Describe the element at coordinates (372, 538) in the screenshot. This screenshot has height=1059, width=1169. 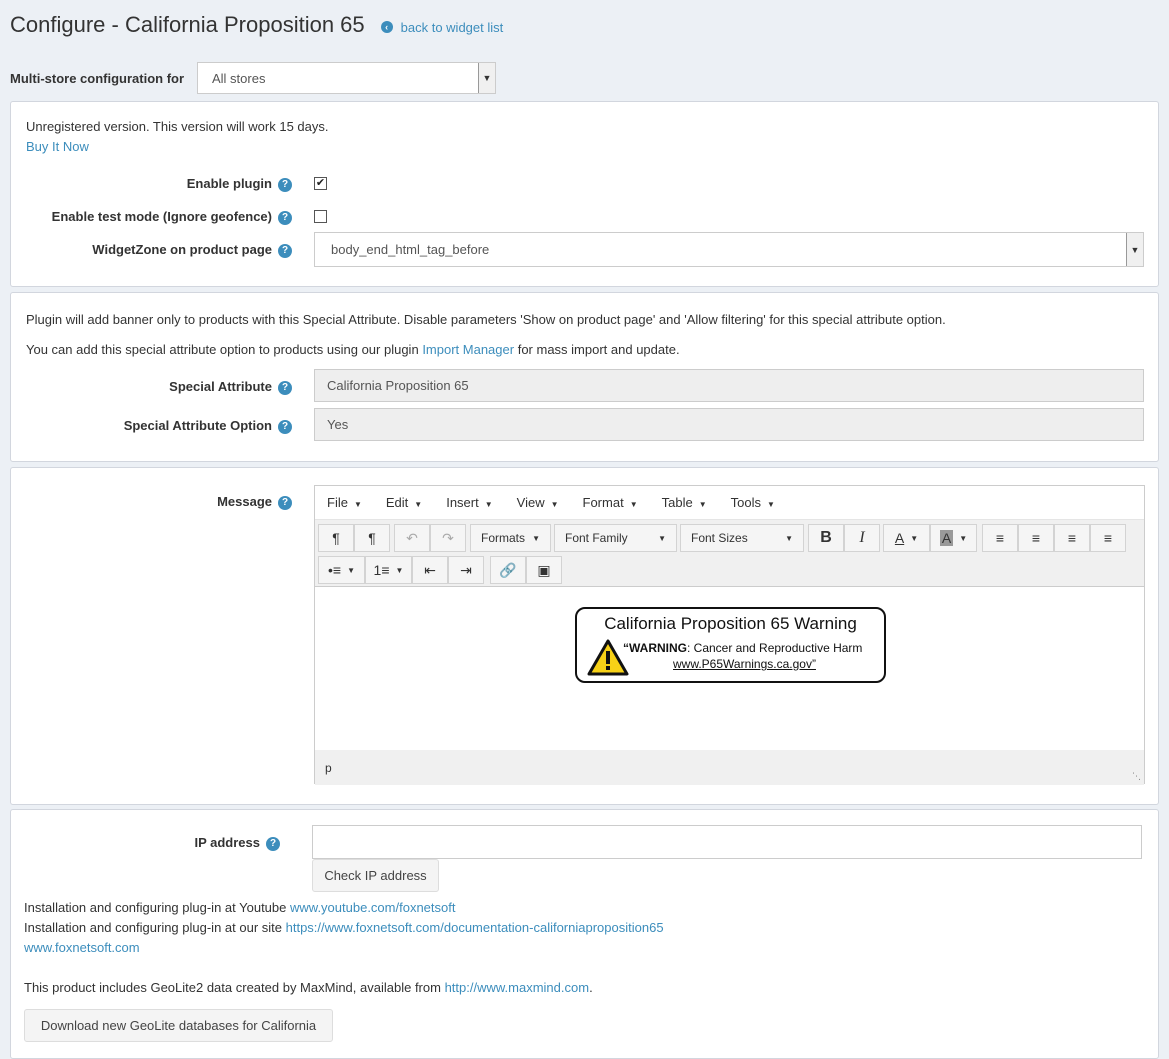
I see `rtl-icon: ¶` at that location.